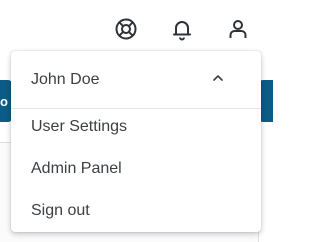 This screenshot has height=242, width=320. Describe the element at coordinates (79, 126) in the screenshot. I see `menu-item-label: User Settings` at that location.